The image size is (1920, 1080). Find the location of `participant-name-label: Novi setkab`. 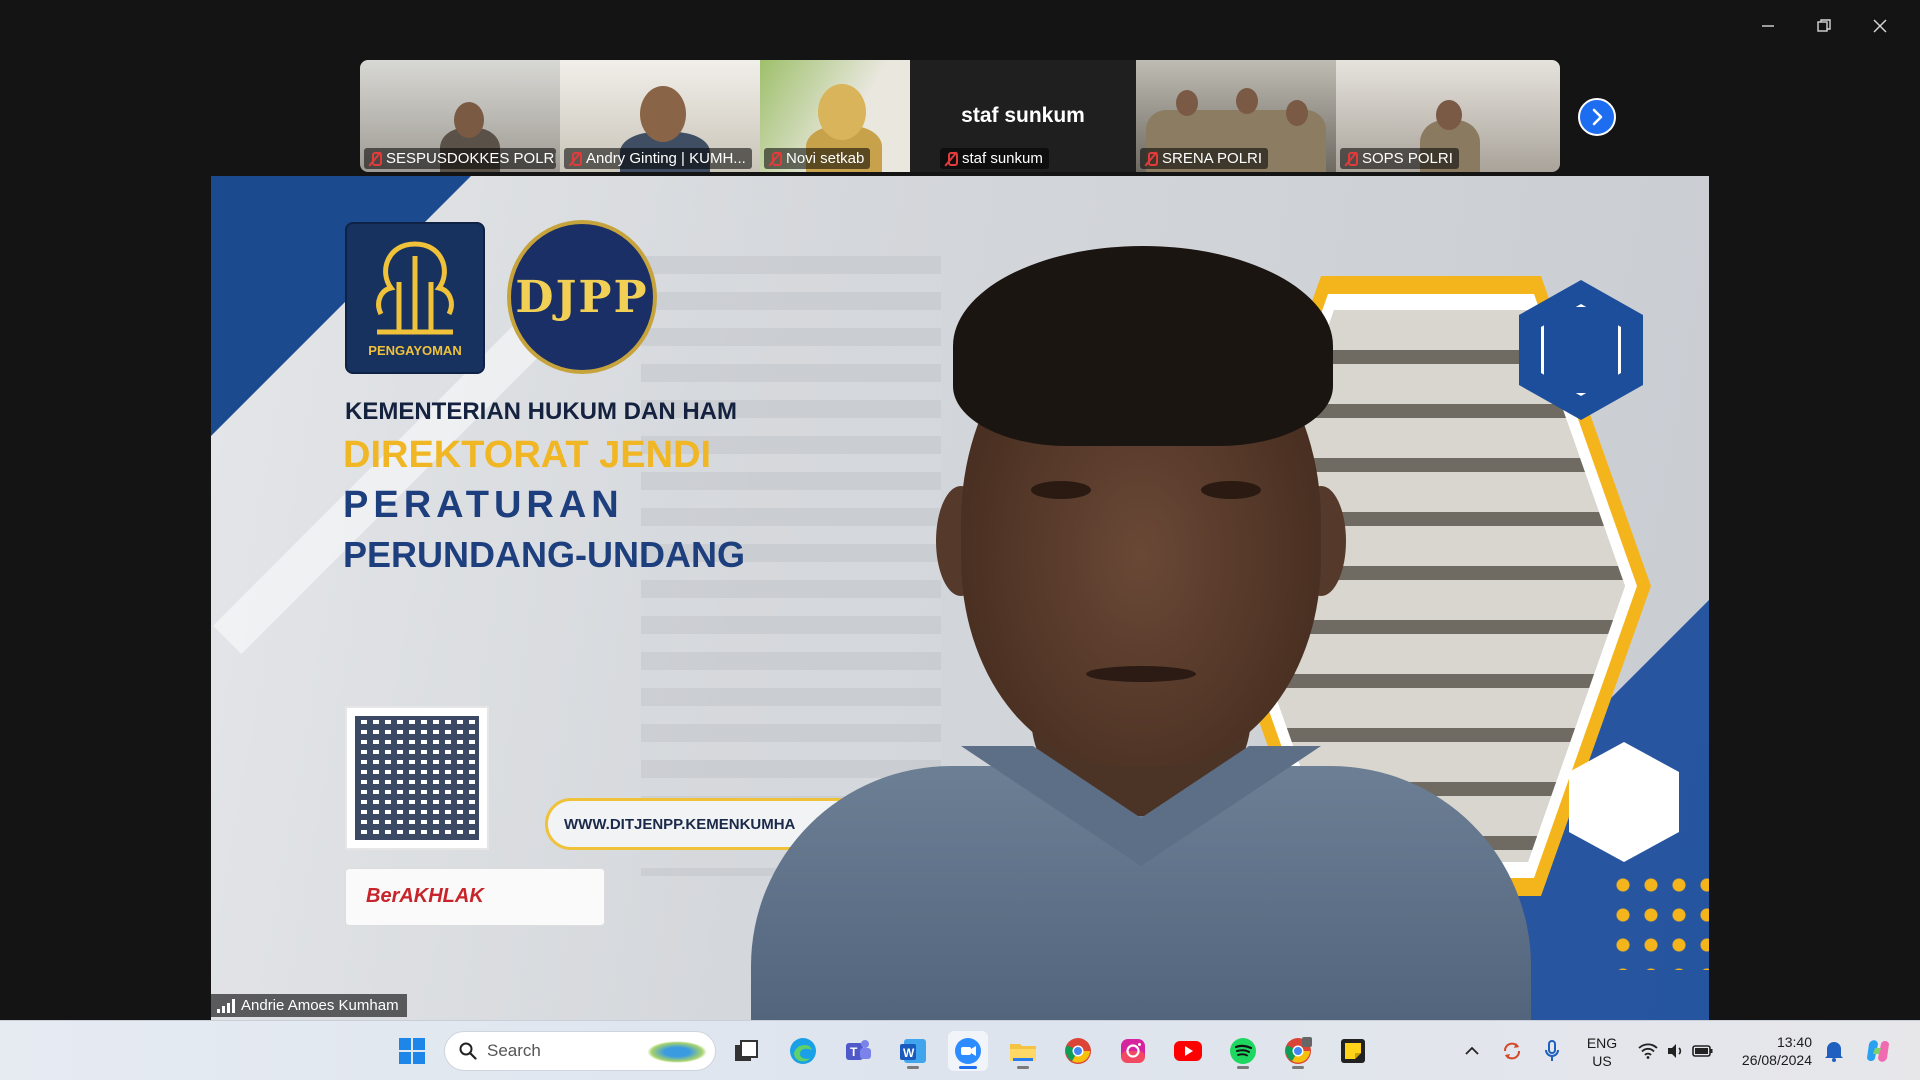

participant-name-label: Novi setkab is located at coordinates (817, 158).